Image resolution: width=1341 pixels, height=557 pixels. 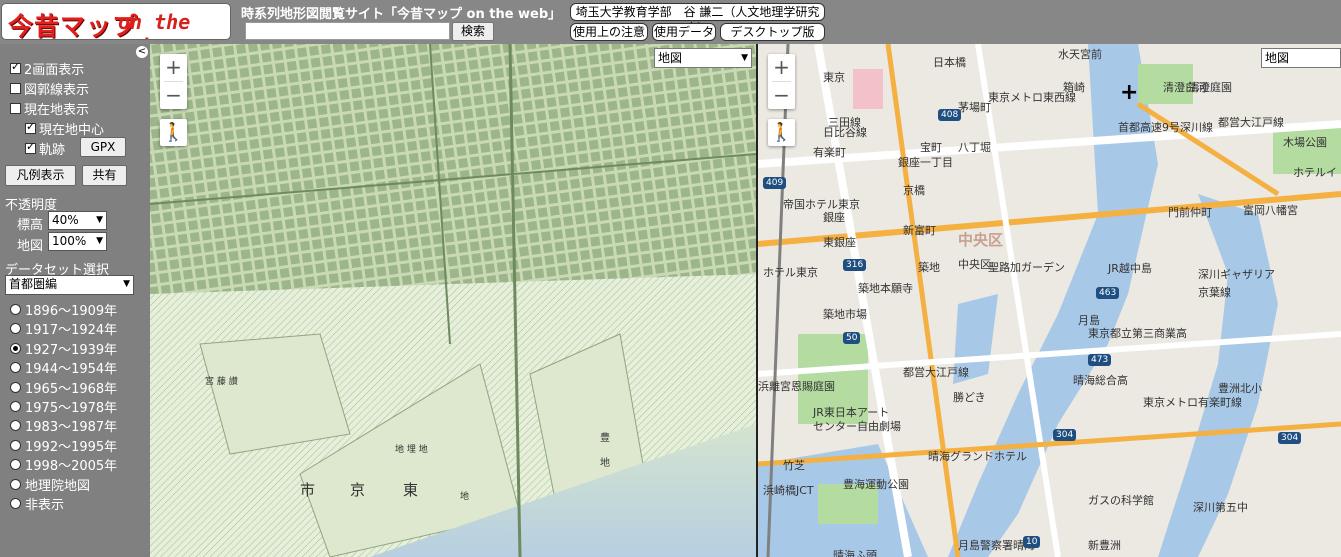 I want to click on elev-opacity-select: 40% ▼, so click(x=77, y=220).